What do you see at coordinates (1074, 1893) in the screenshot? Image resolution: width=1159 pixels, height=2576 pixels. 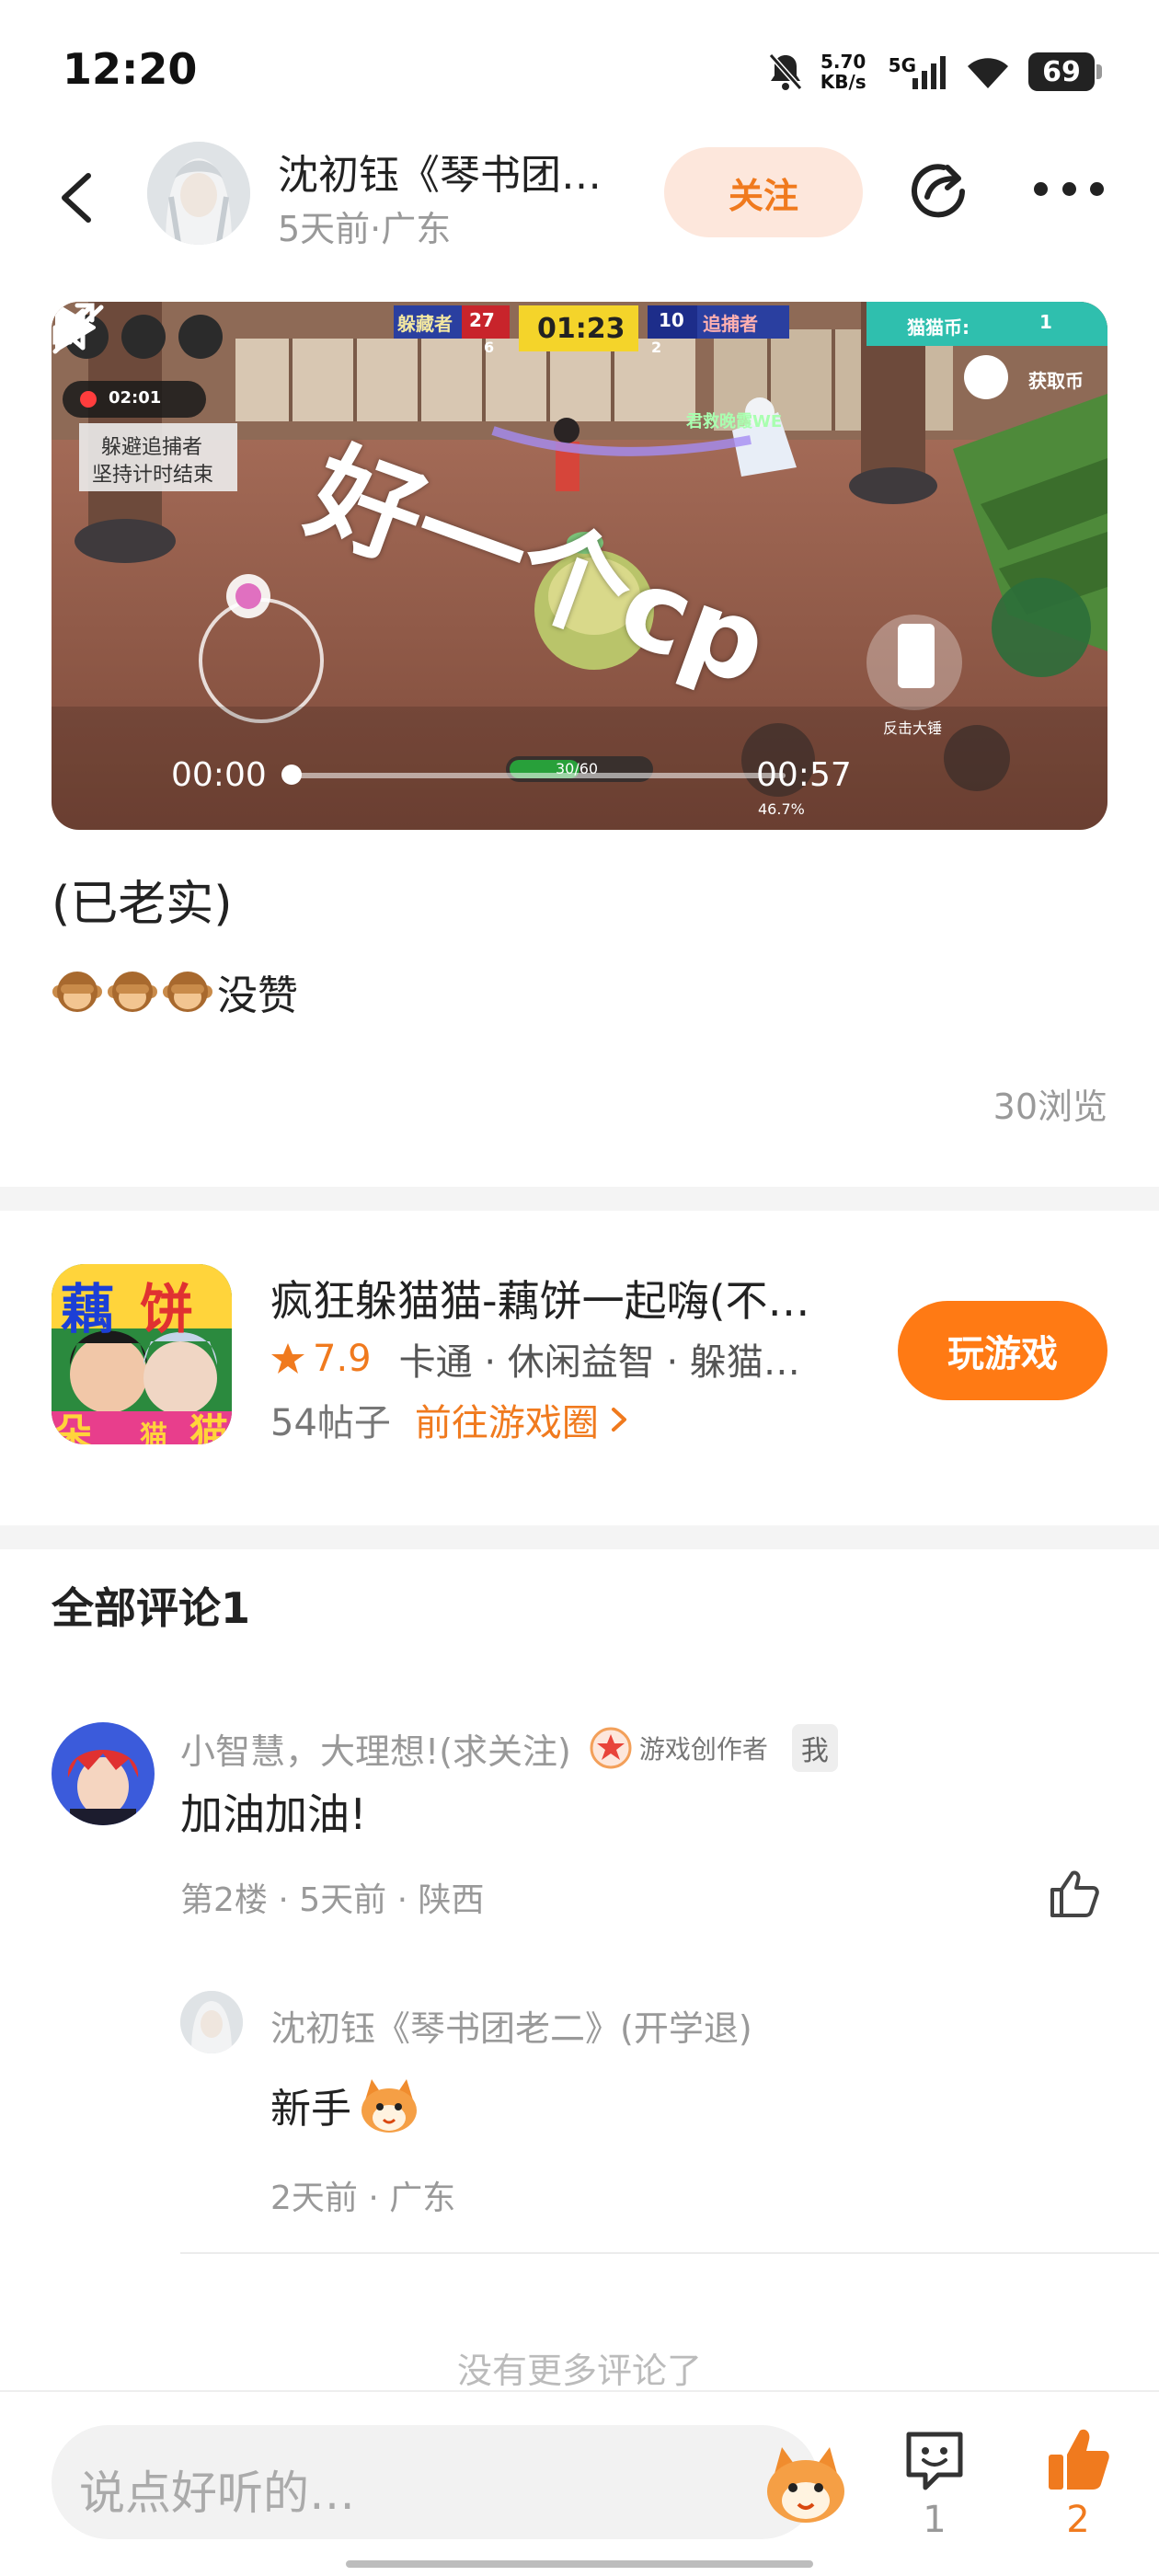 I see `thumbs-up-icon` at bounding box center [1074, 1893].